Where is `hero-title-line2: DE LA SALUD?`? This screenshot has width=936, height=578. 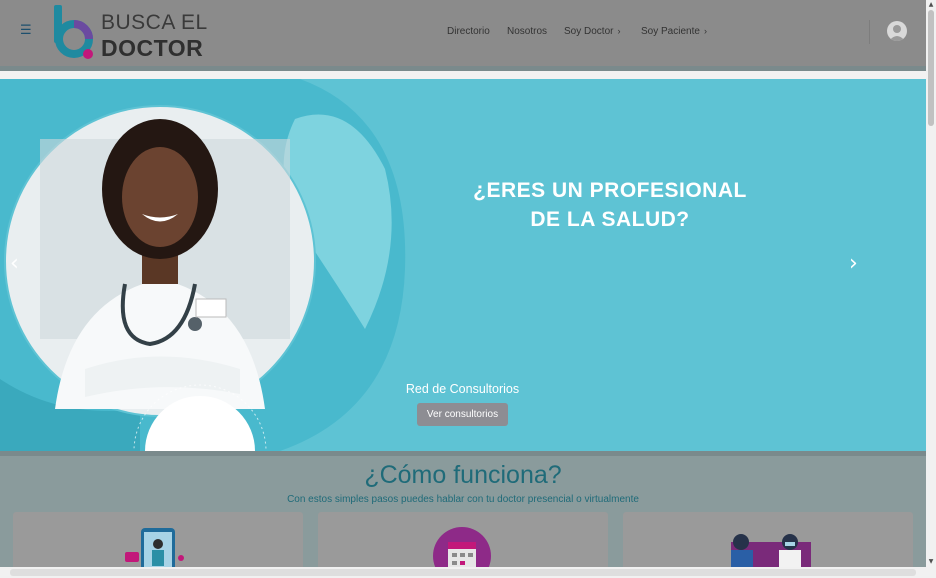
hero-title-line2: DE LA SALUD? is located at coordinates (610, 219).